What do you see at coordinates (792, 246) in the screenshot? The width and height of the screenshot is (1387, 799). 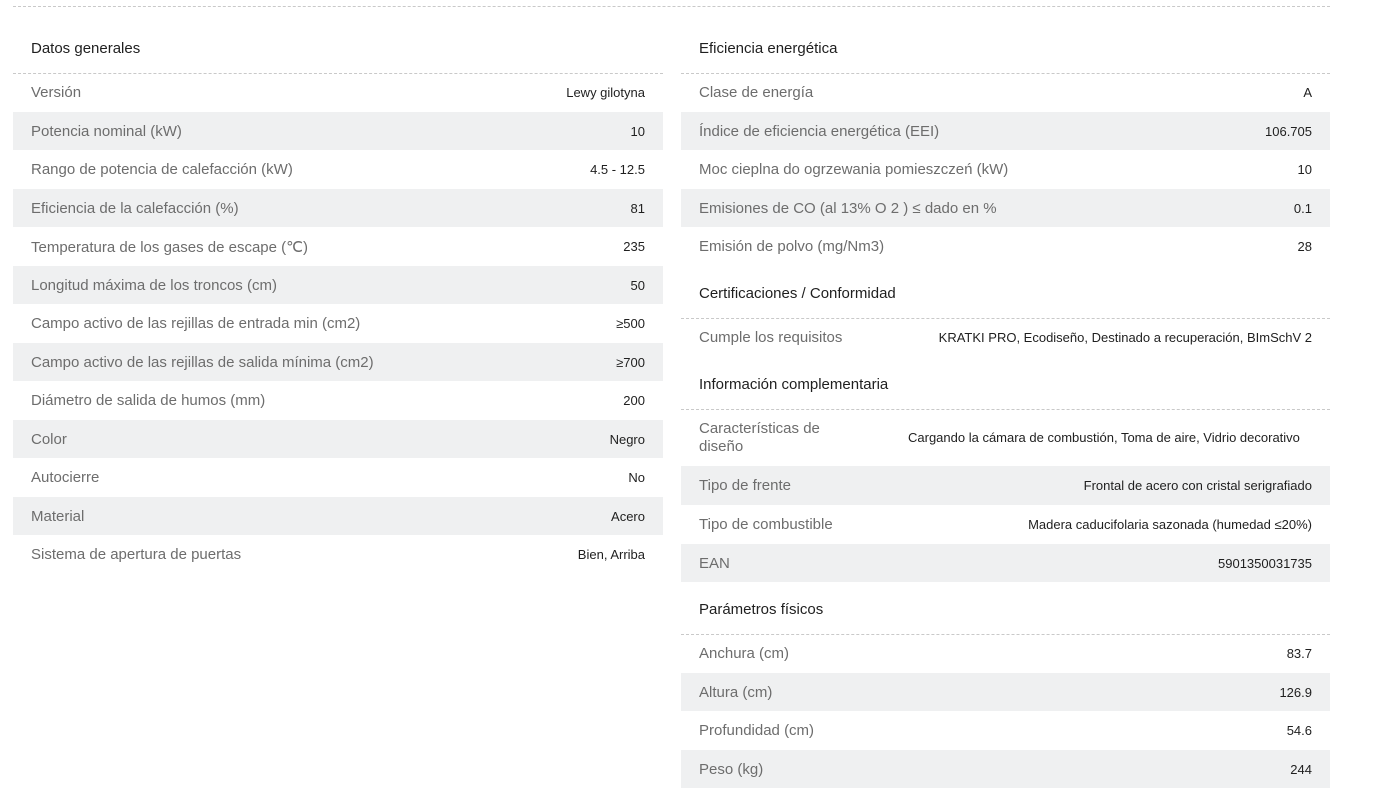 I see `spec-label: Emisión de polvo (mg/Nm3)` at bounding box center [792, 246].